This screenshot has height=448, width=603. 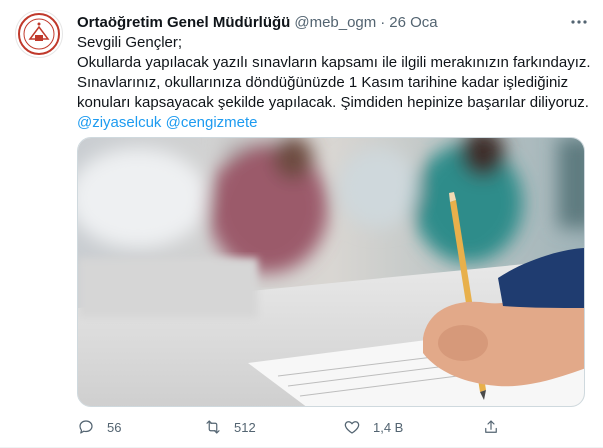 I want to click on share-icon, so click(x=491, y=426).